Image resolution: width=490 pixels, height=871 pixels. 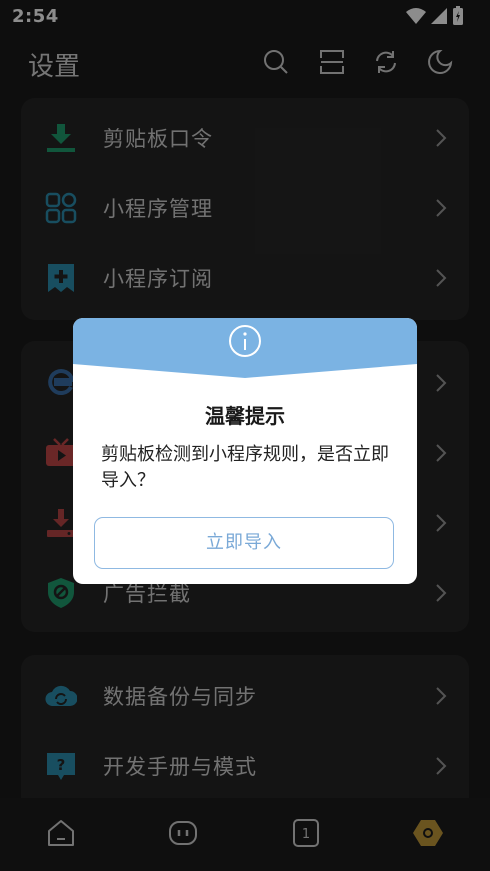 What do you see at coordinates (244, 543) in the screenshot?
I see `import-now-button: 立即导入` at bounding box center [244, 543].